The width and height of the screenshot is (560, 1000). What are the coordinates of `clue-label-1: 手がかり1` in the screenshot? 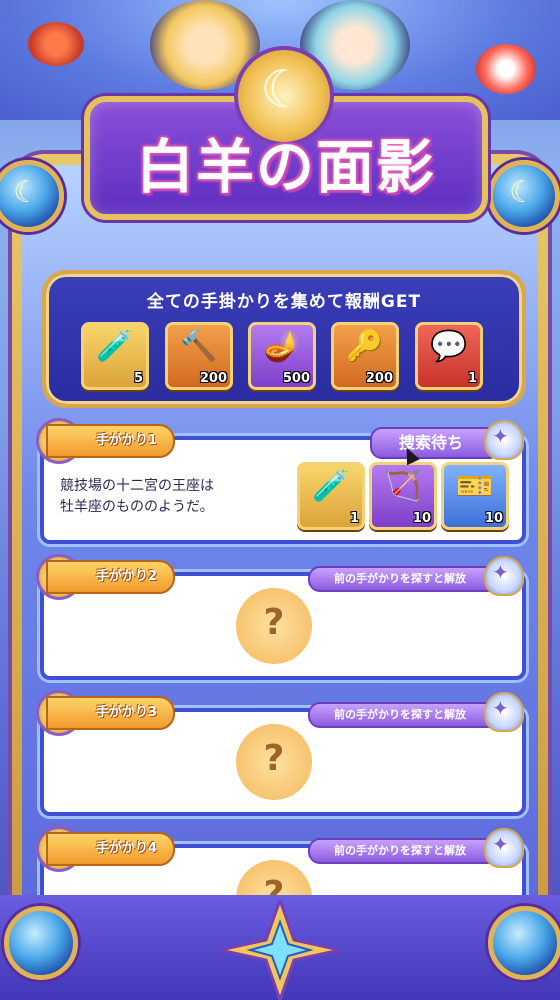 It's located at (111, 441).